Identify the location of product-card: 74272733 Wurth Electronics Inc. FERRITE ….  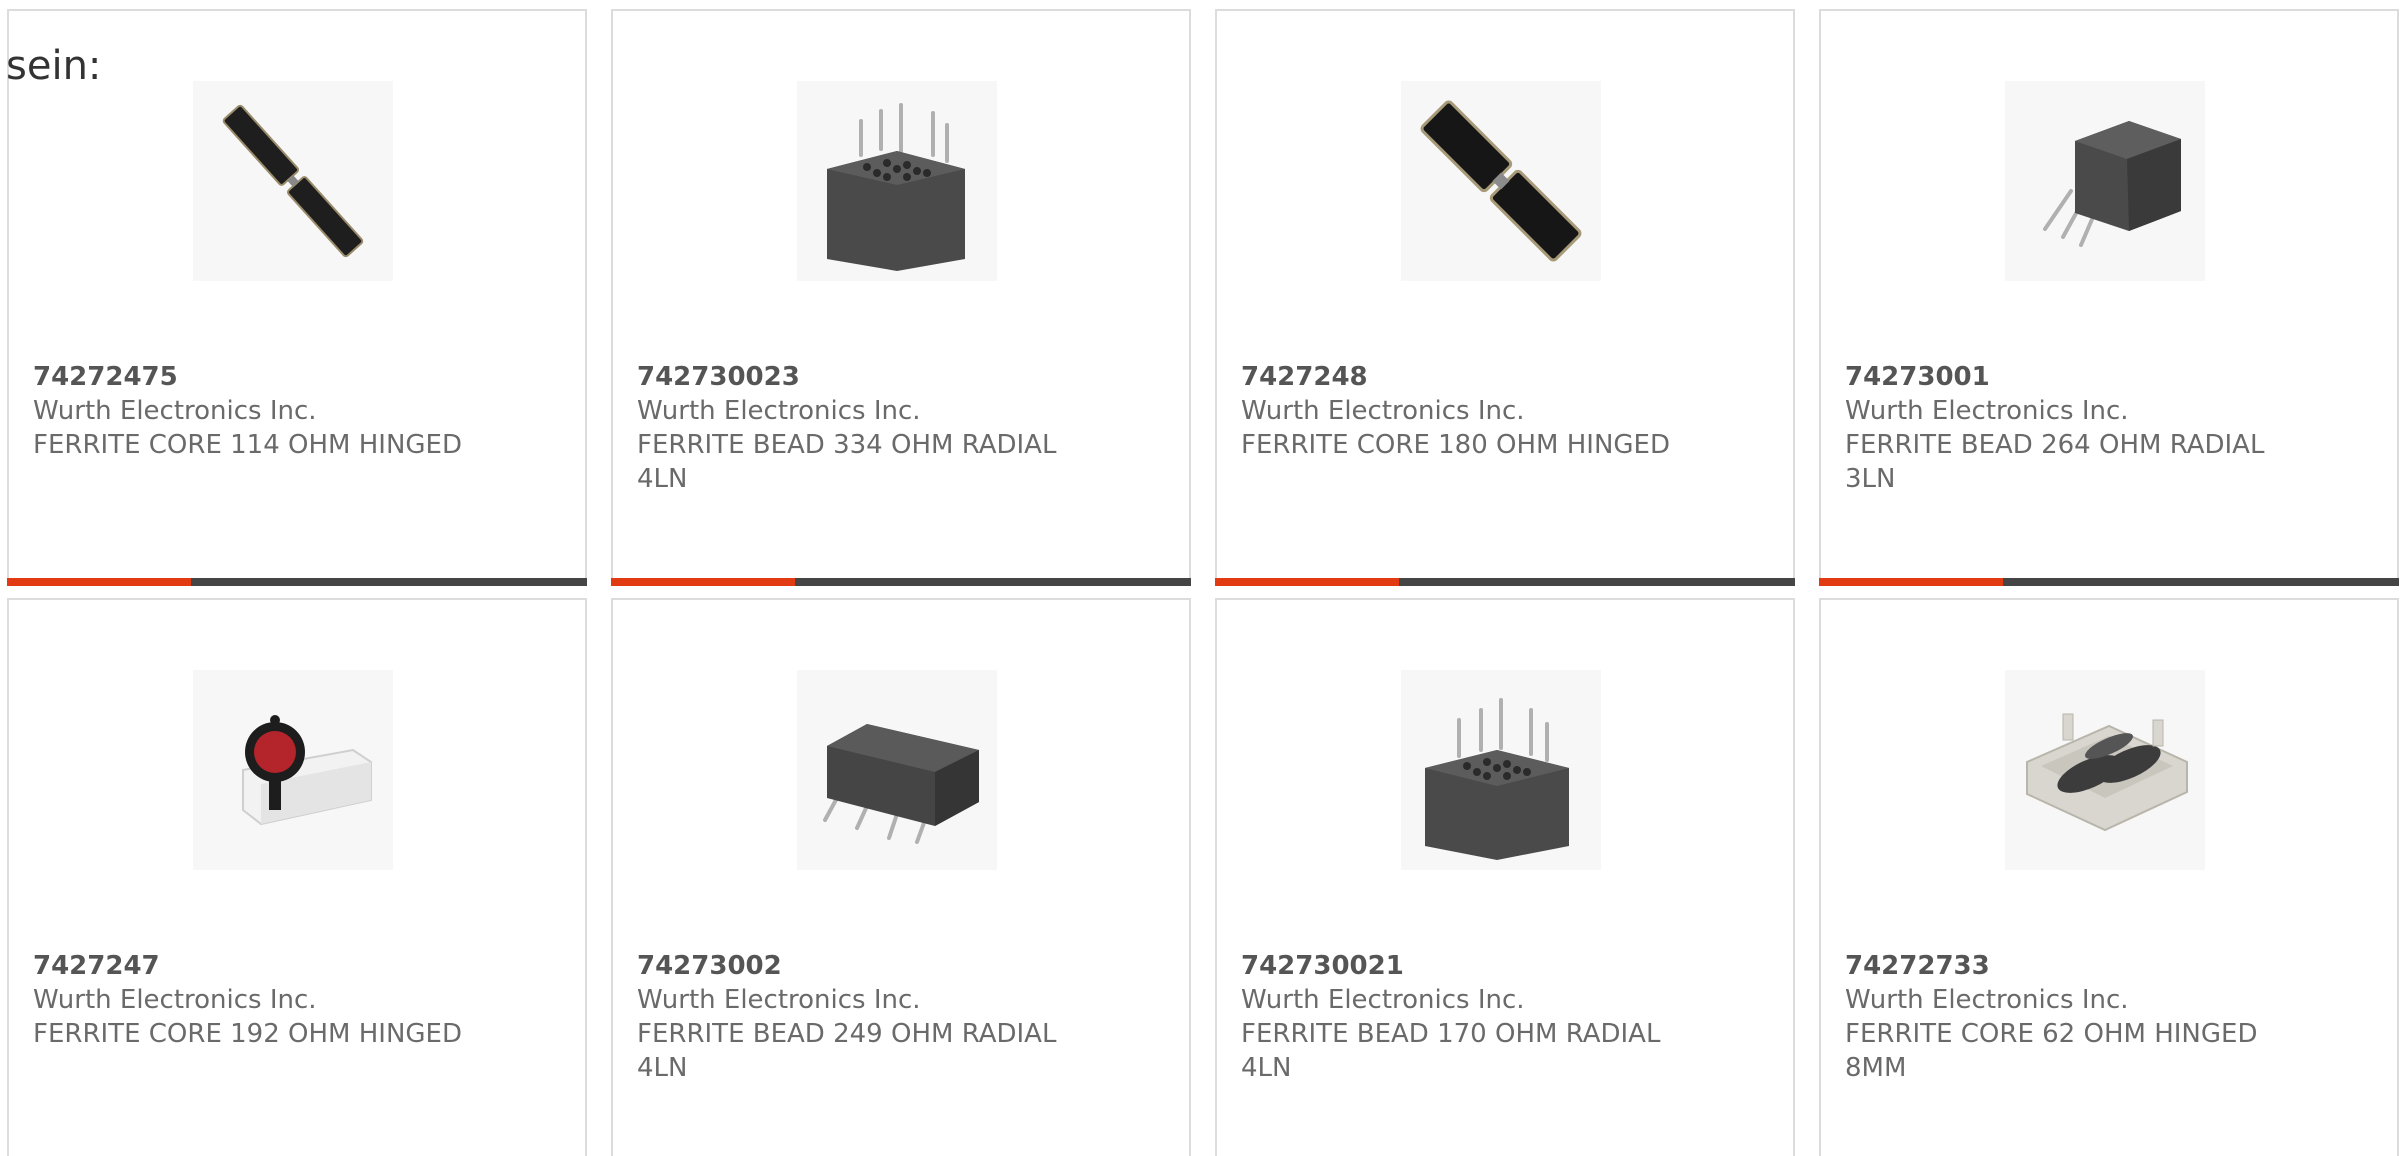
(2109, 877).